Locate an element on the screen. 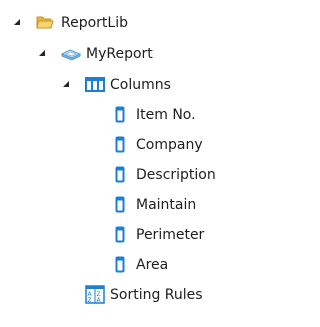 This screenshot has width=320, height=327. columns-icon is located at coordinates (95, 86).